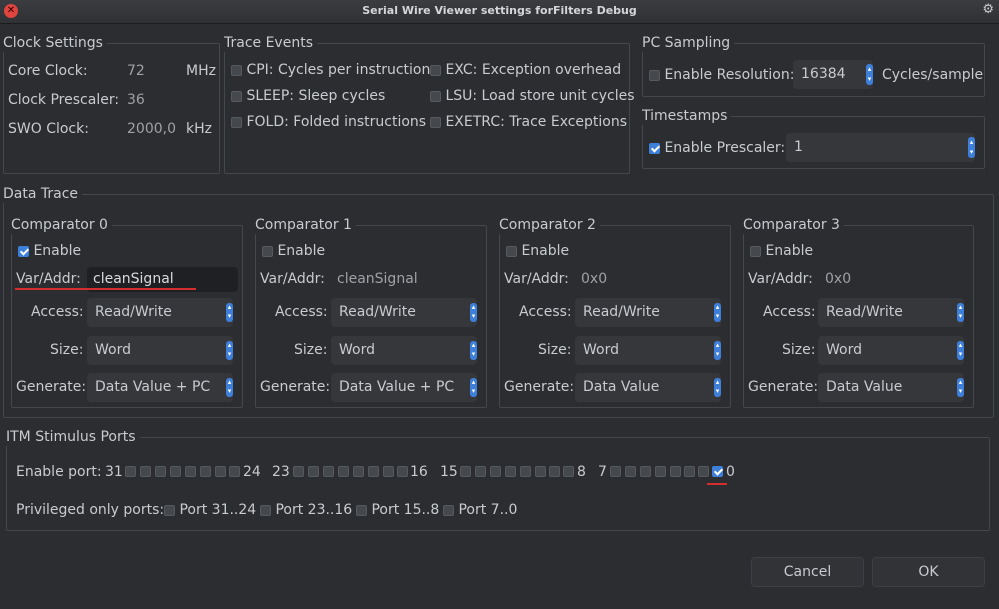  What do you see at coordinates (308, 96) in the screenshot?
I see `trace-event-sleep: SLEEP: Sleep cycles` at bounding box center [308, 96].